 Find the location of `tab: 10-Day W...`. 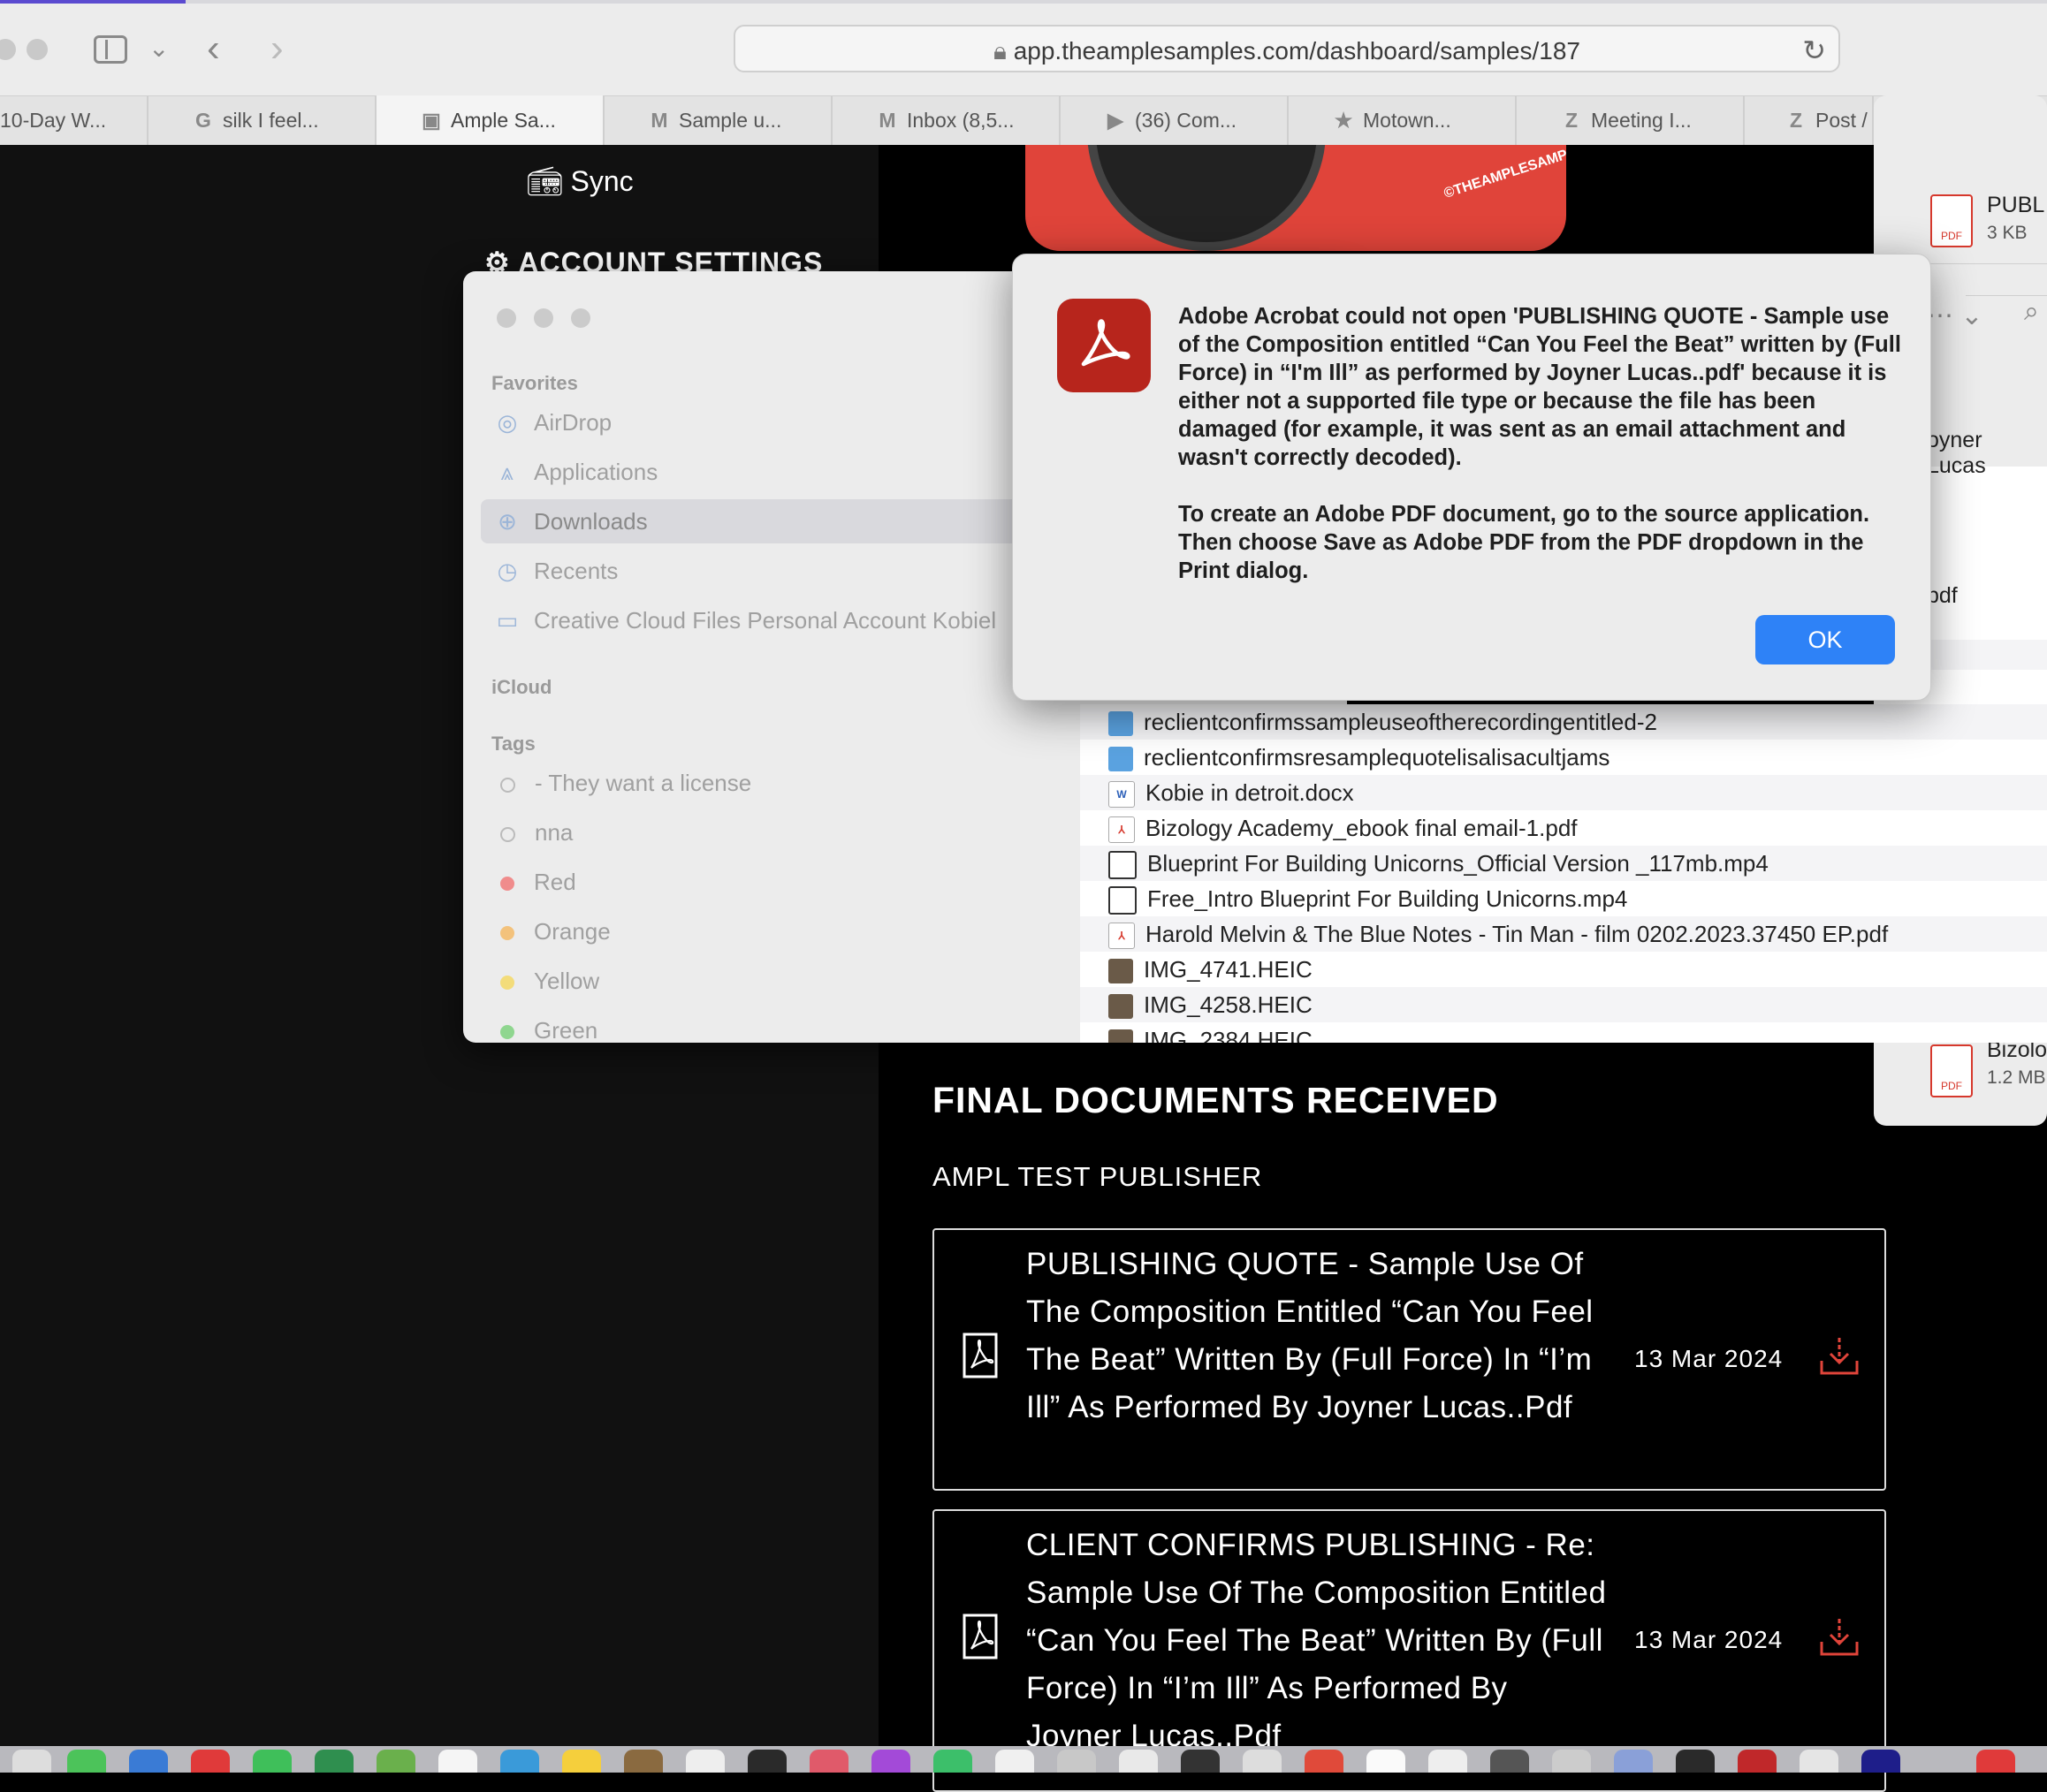

tab: 10-Day W... is located at coordinates (74, 120).